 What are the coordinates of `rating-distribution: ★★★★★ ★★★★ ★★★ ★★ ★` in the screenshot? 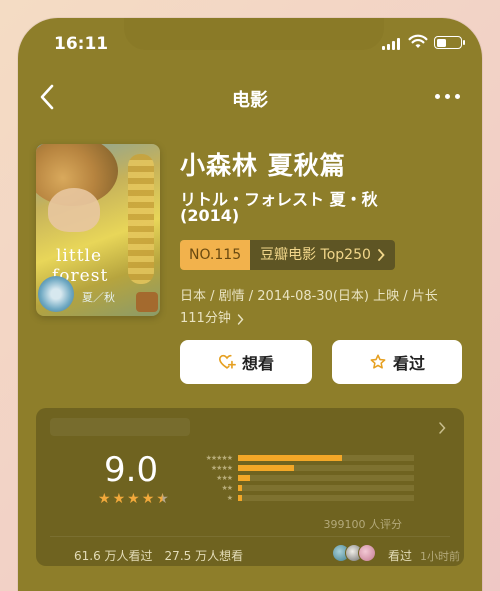 It's located at (304, 478).